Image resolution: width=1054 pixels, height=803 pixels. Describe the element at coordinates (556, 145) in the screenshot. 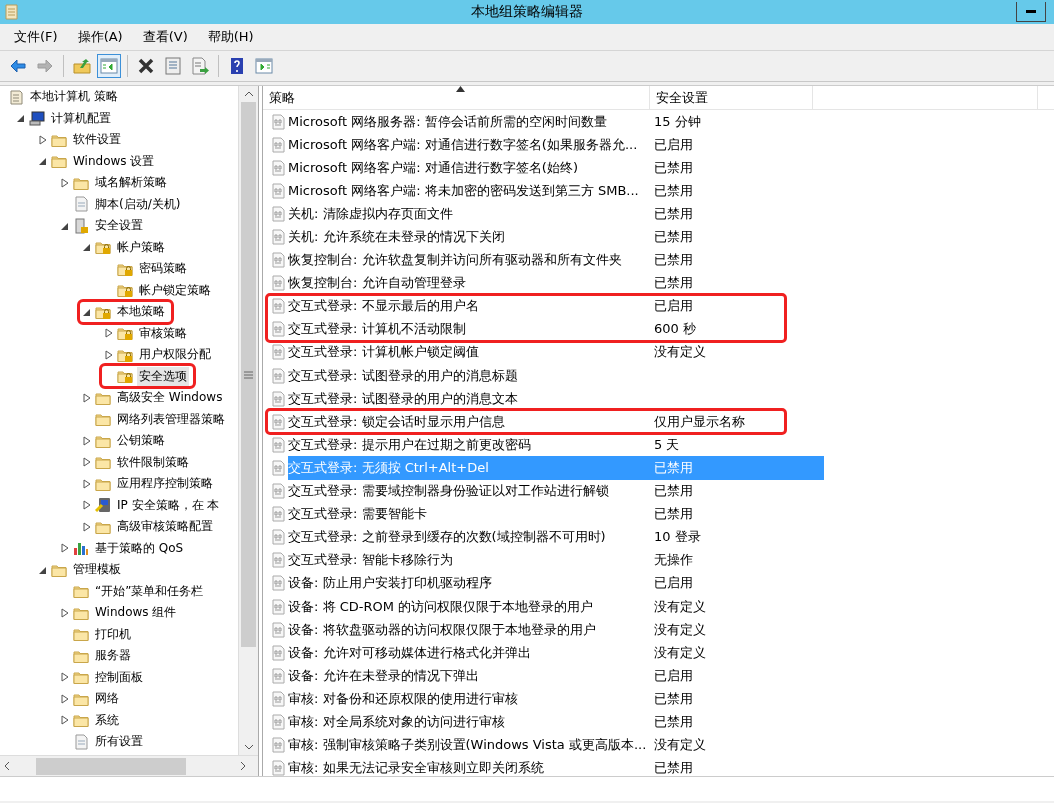

I see `policy-row: Microsoft 网络客户端: 对通信进行数字签名(如果服务器允... 已启用` at that location.